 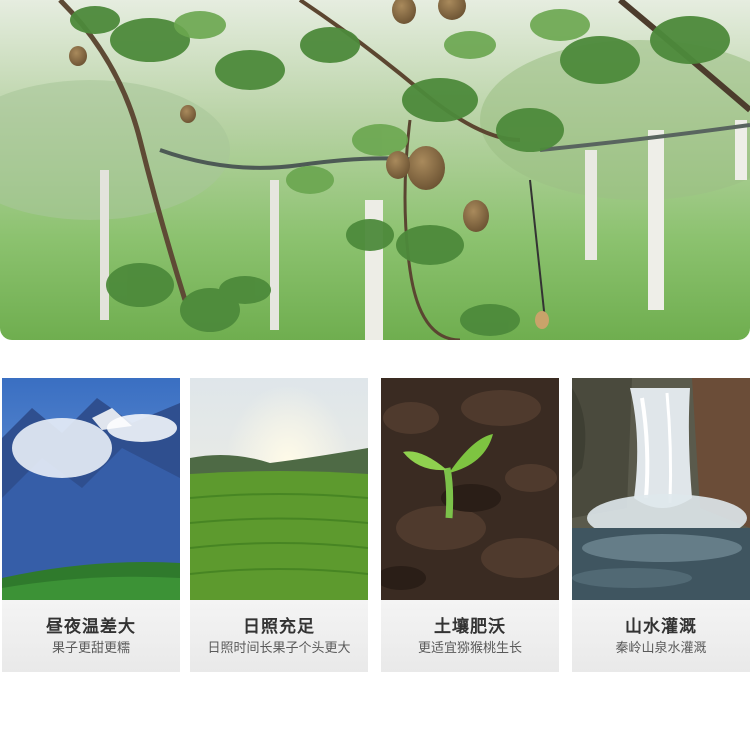 I want to click on feature-subtitle: 日照时间长果子个头更大, so click(x=279, y=648).